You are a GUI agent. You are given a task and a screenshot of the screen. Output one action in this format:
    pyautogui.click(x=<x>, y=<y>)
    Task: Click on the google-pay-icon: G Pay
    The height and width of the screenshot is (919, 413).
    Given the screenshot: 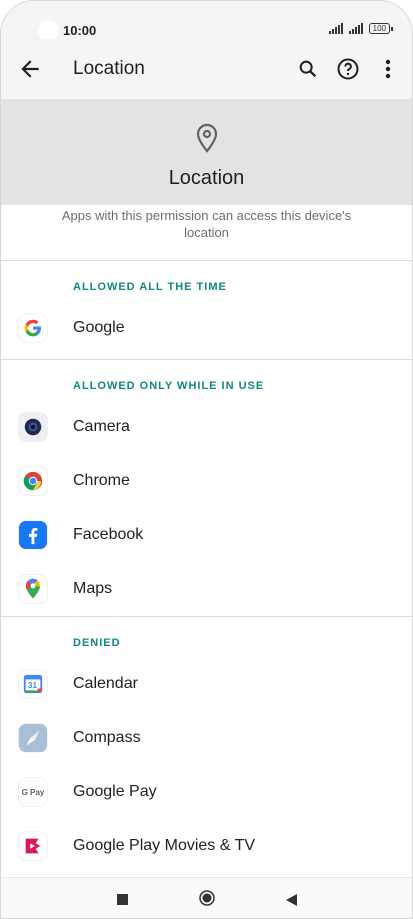 What is the action you would take?
    pyautogui.click(x=33, y=792)
    